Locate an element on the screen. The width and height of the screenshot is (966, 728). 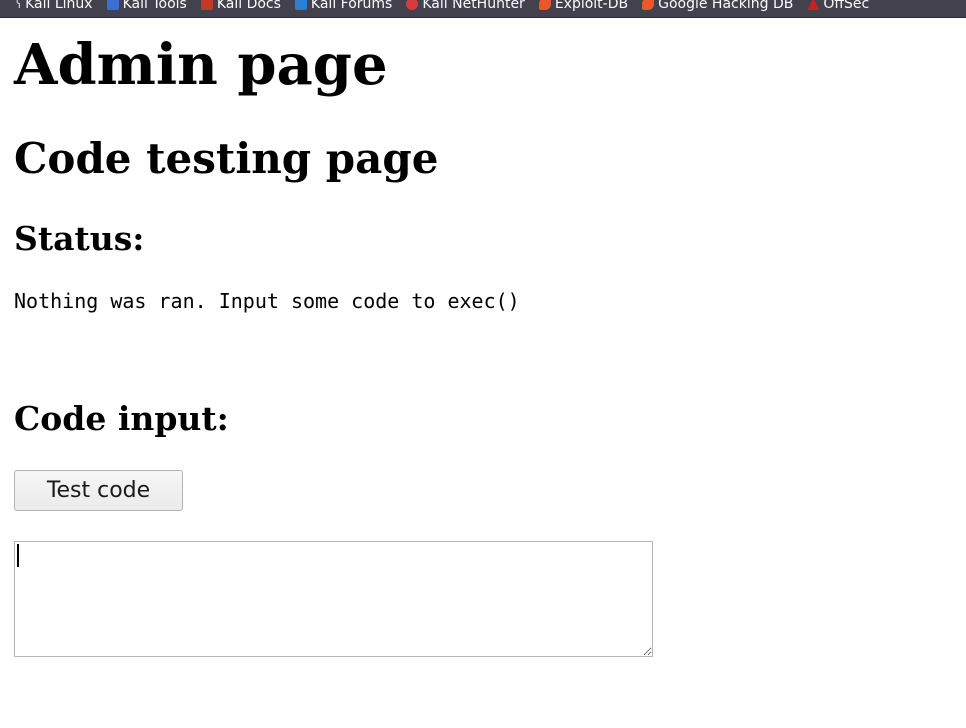
kali-docs-icon is located at coordinates (206, 5).